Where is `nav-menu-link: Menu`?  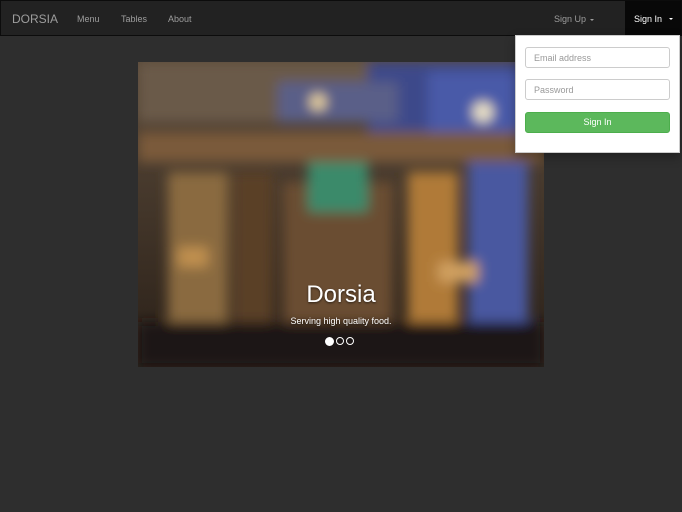 nav-menu-link: Menu is located at coordinates (88, 19).